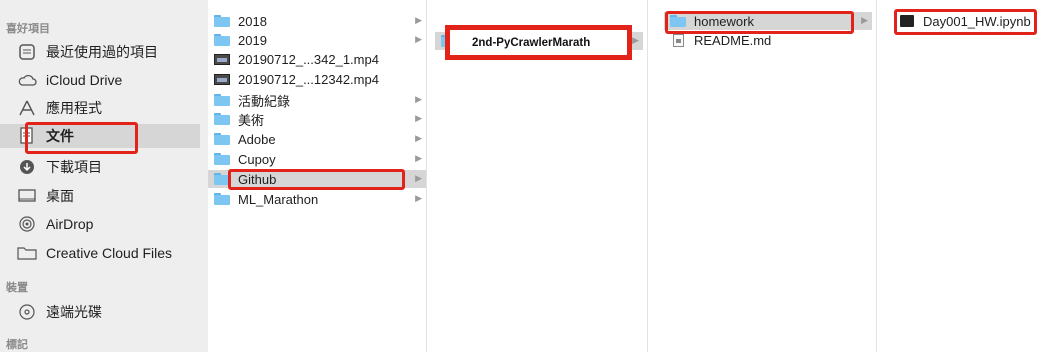  What do you see at coordinates (319, 21) in the screenshot?
I see `list-item: 2018 ▶` at bounding box center [319, 21].